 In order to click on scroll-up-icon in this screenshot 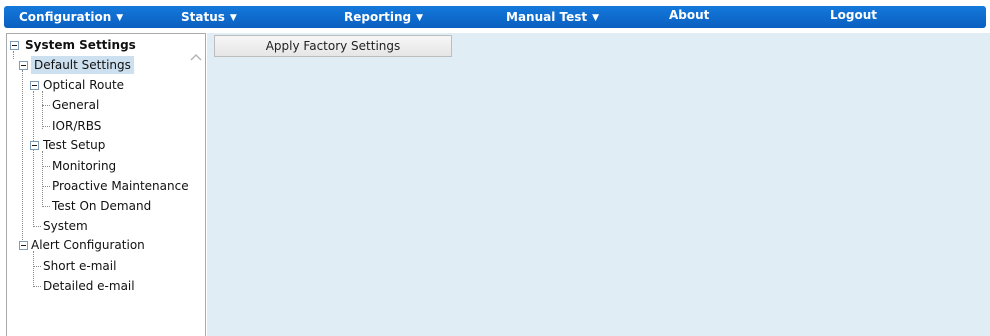, I will do `click(196, 57)`.